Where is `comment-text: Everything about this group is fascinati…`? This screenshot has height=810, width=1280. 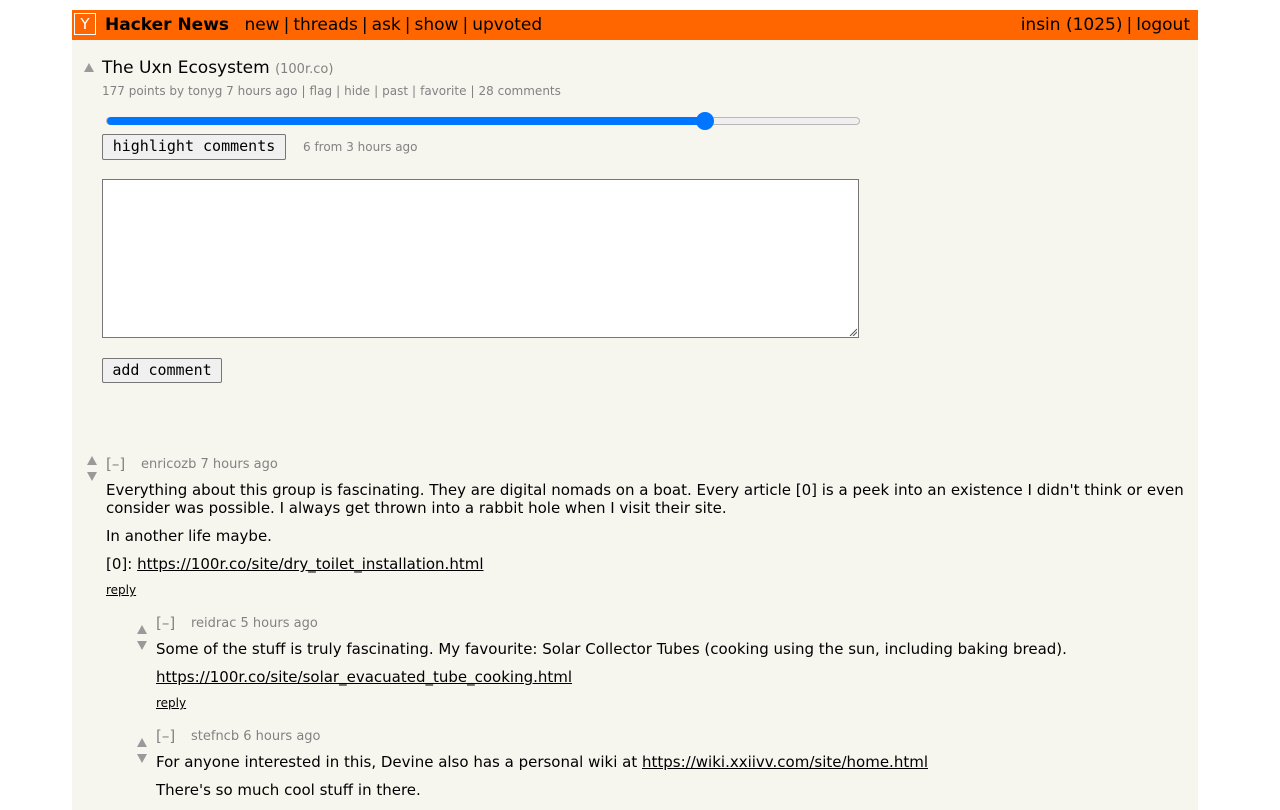 comment-text: Everything about this group is fascinati… is located at coordinates (645, 499).